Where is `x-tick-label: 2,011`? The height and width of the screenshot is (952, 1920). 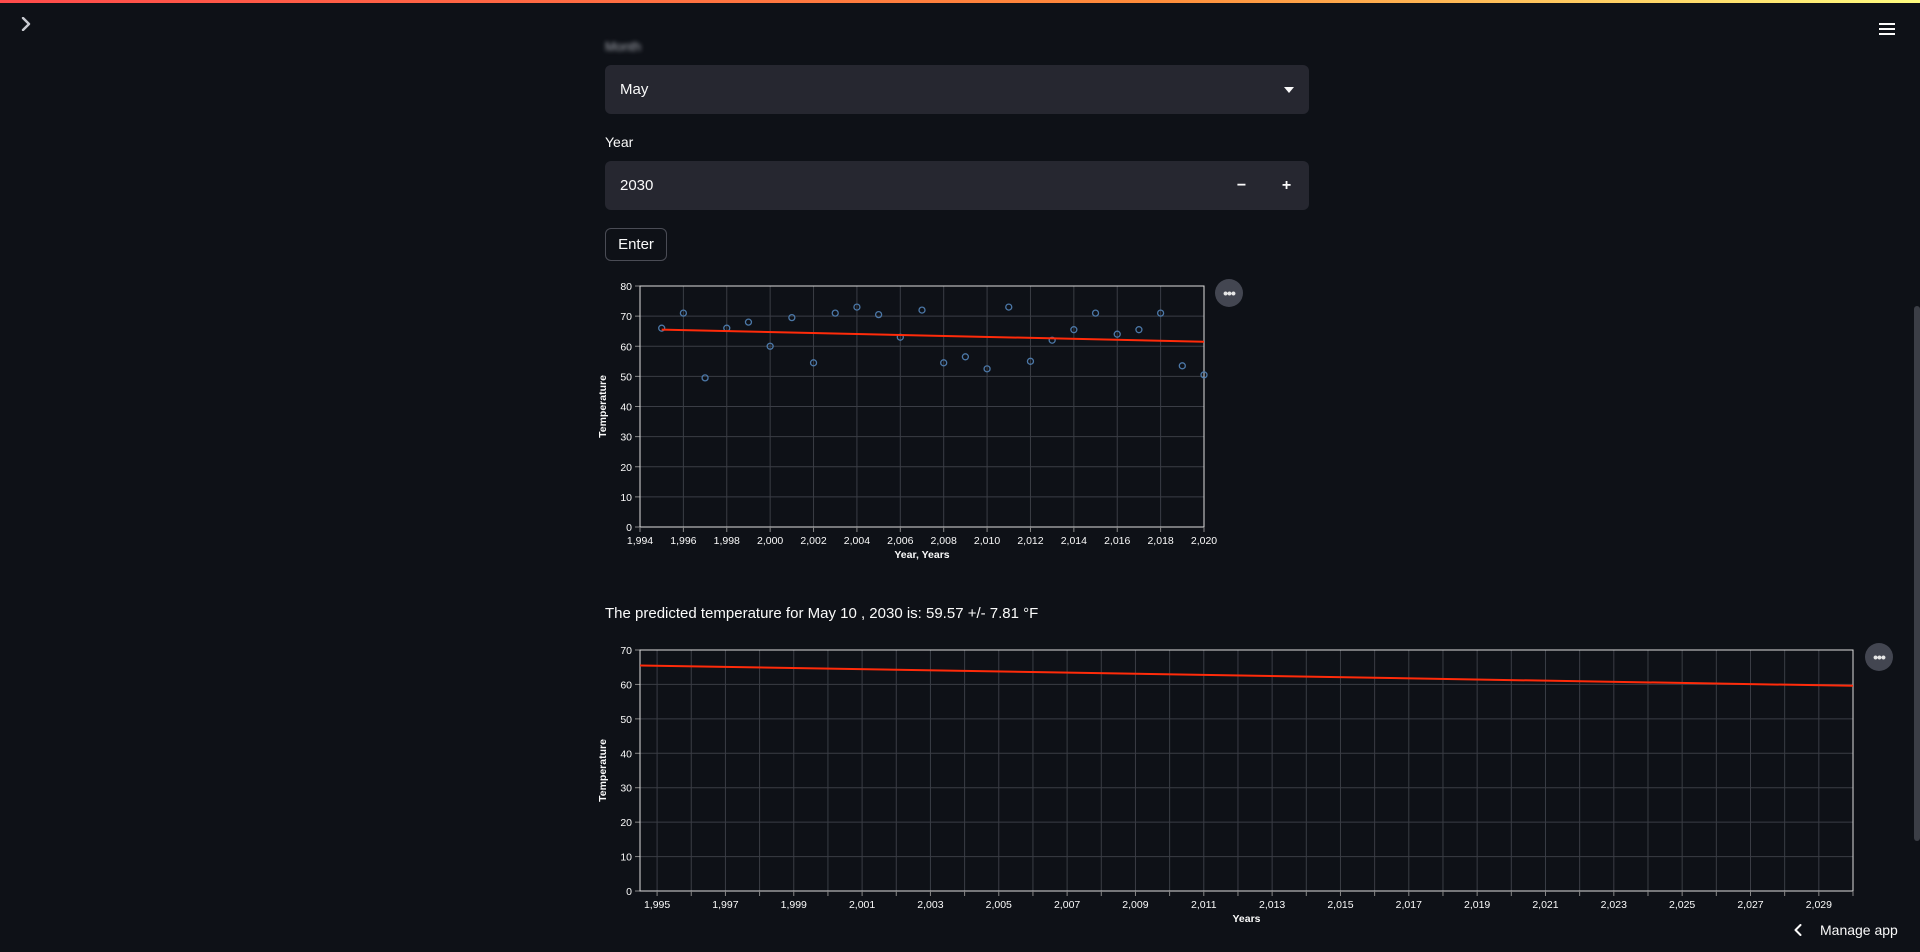
x-tick-label: 2,011 is located at coordinates (1204, 905).